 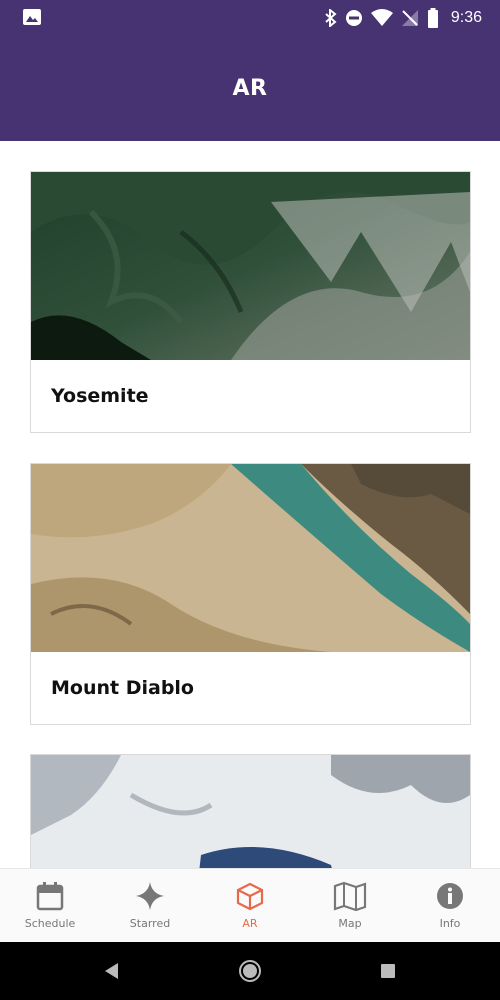 What do you see at coordinates (122, 688) in the screenshot?
I see `location-card-title: Mount Diablo` at bounding box center [122, 688].